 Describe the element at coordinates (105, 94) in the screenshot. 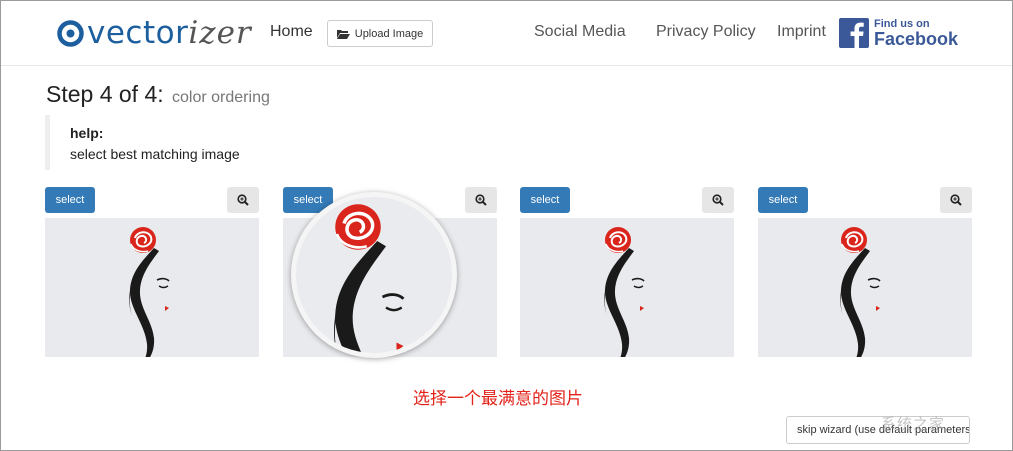

I see `step-title-main: Step 4 of 4:` at that location.